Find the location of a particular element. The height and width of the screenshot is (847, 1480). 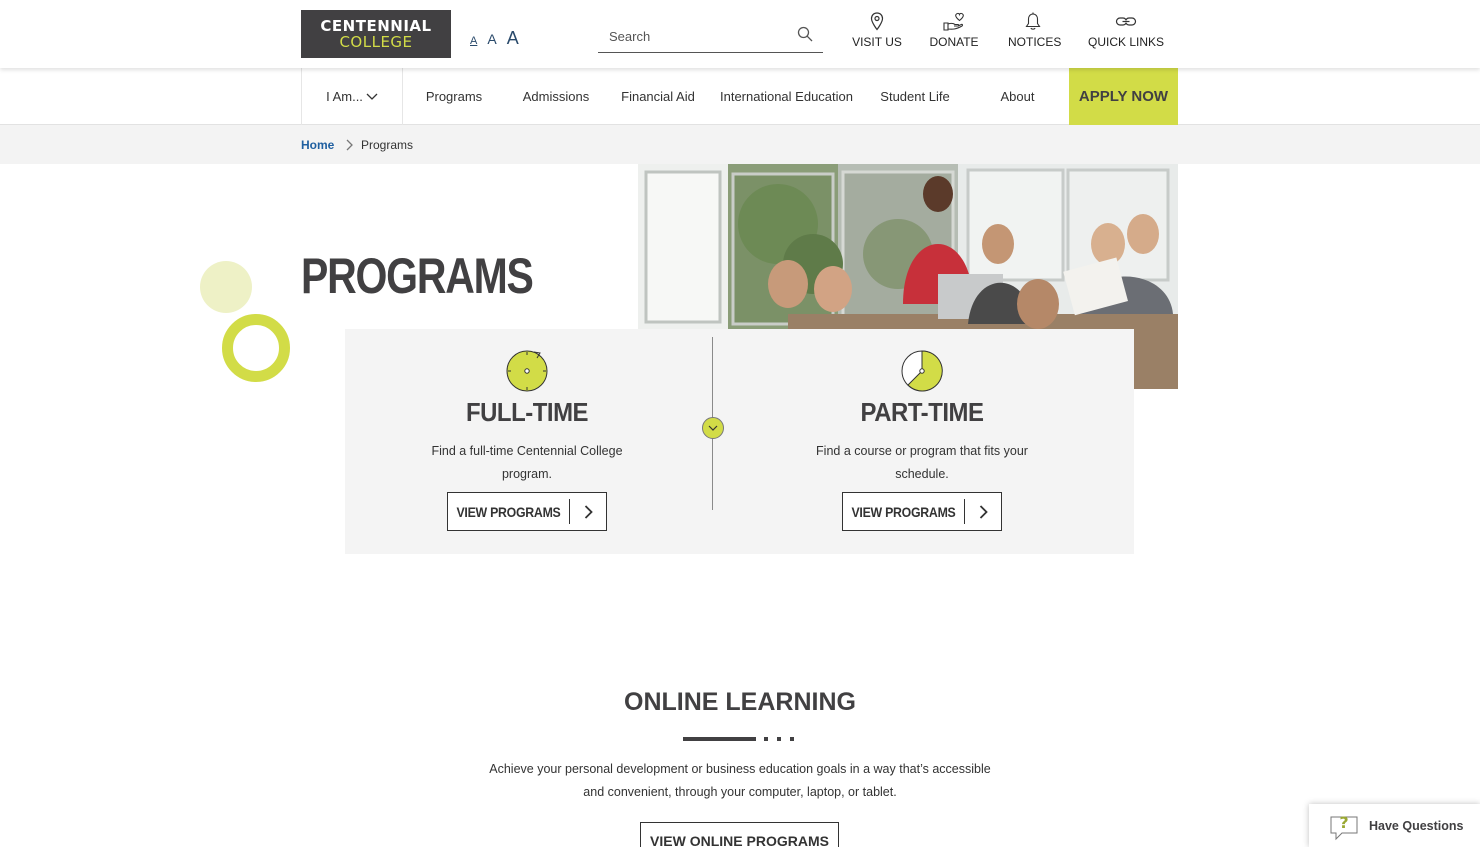

full-time-view-programs-button: VIEW PROGRAMS is located at coordinates (527, 511).